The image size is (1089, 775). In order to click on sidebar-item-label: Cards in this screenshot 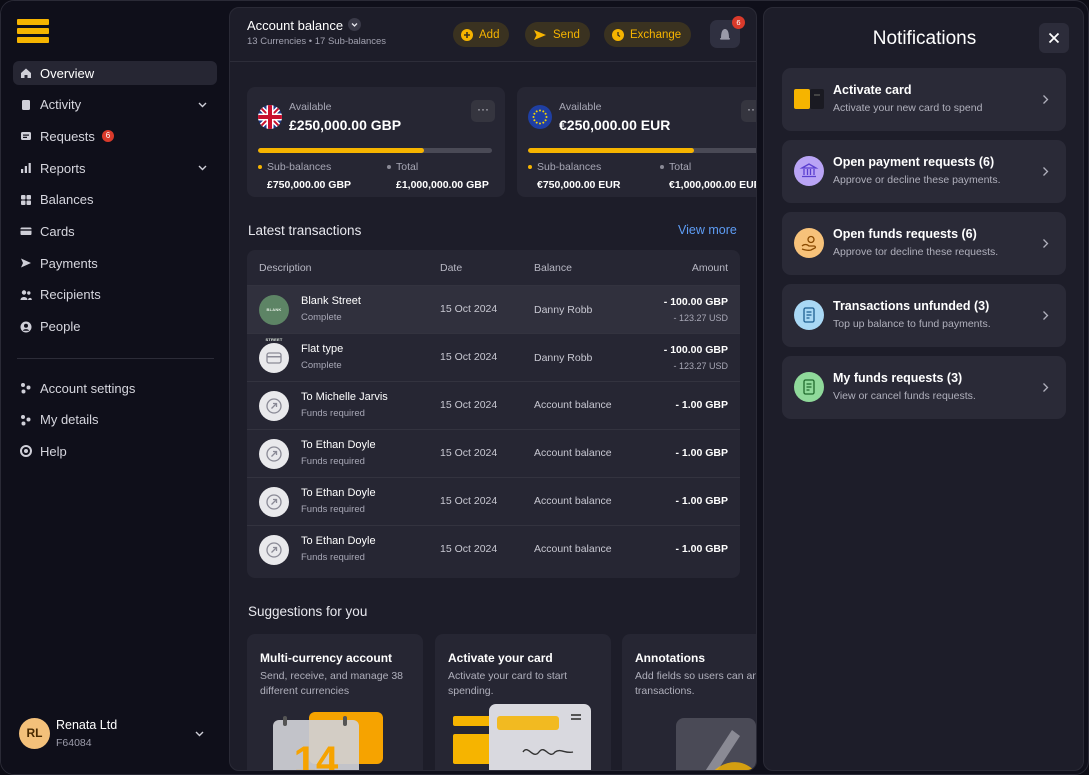, I will do `click(57, 231)`.